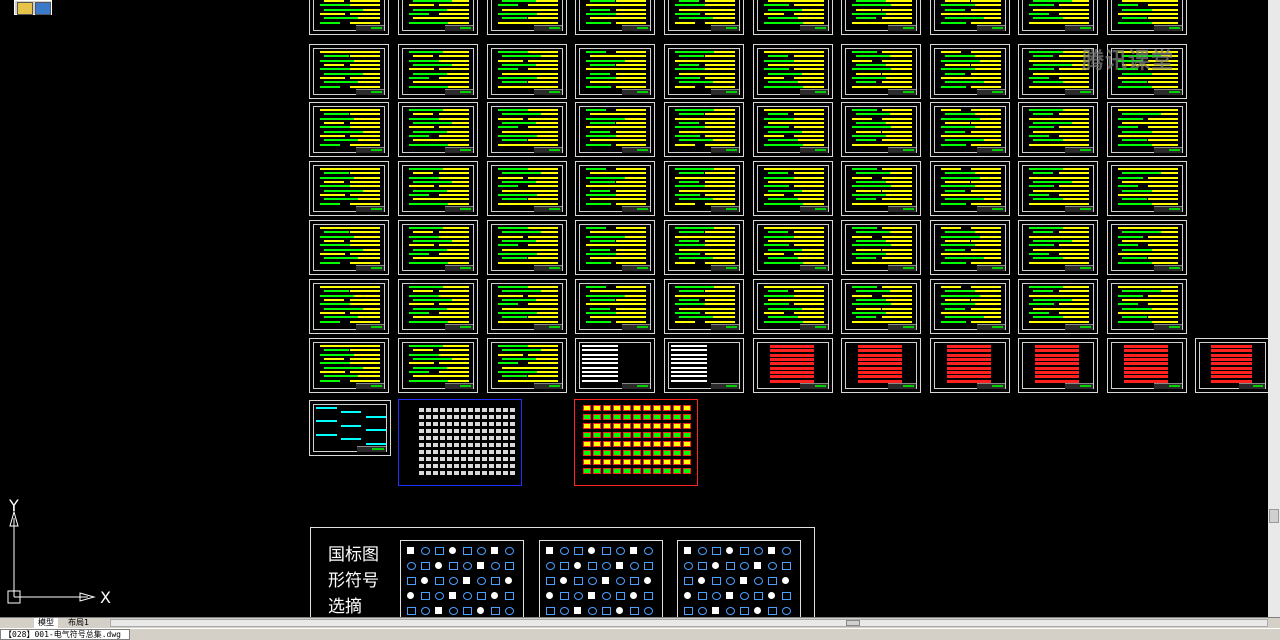 The image size is (1280, 640). What do you see at coordinates (689, 623) in the screenshot?
I see `horizontal-scrollbar` at bounding box center [689, 623].